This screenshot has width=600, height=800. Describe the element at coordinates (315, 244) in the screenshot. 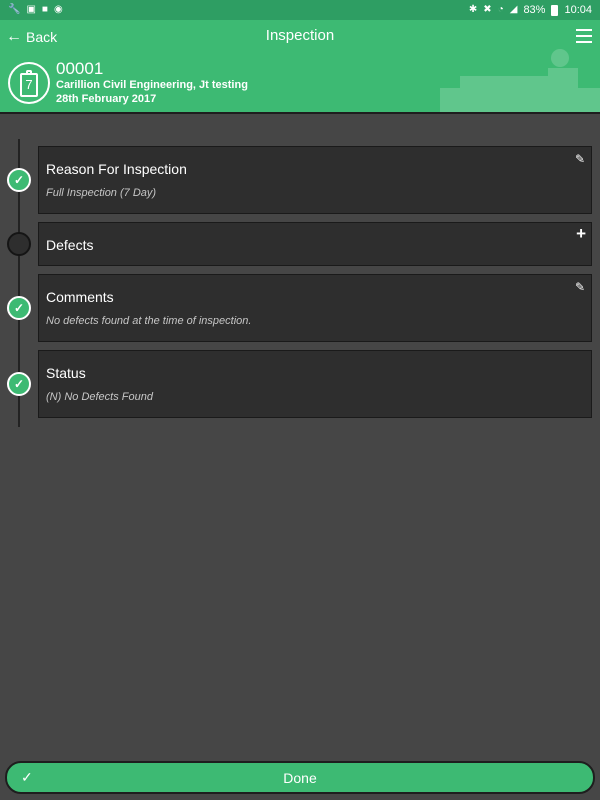

I see `section-defects: Defects +` at that location.